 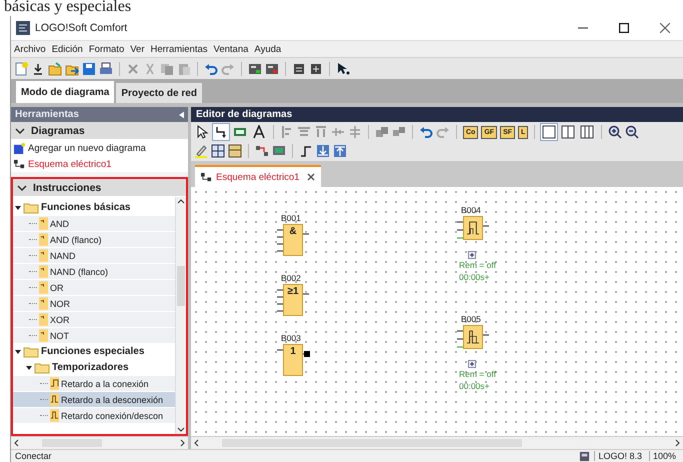 I want to click on zoom-out-icon, so click(x=632, y=132).